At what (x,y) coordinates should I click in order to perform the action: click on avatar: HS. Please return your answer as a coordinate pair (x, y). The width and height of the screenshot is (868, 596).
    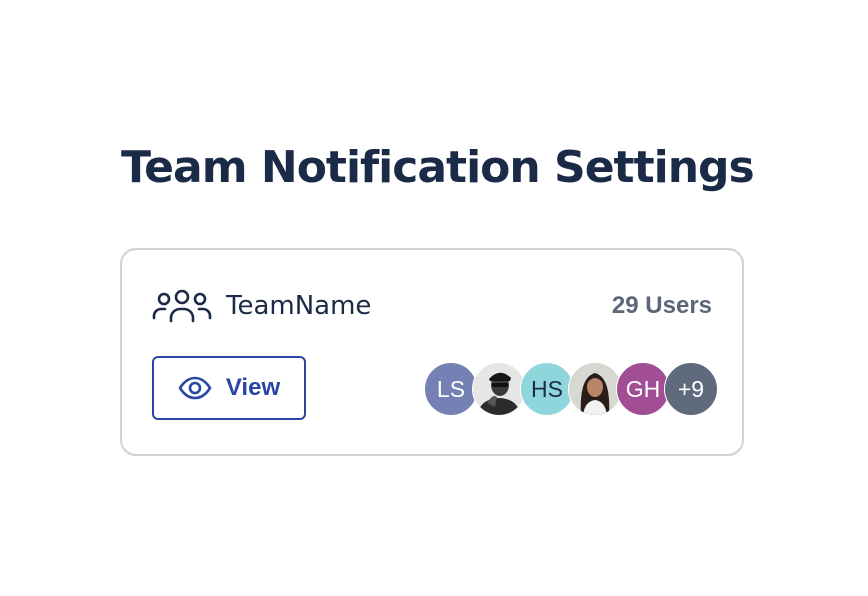
    Looking at the image, I should click on (547, 389).